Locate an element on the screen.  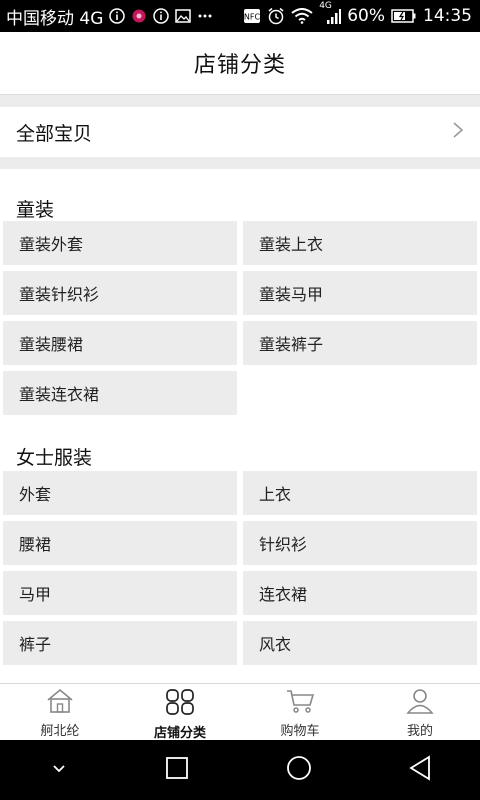
category-icon is located at coordinates (180, 704).